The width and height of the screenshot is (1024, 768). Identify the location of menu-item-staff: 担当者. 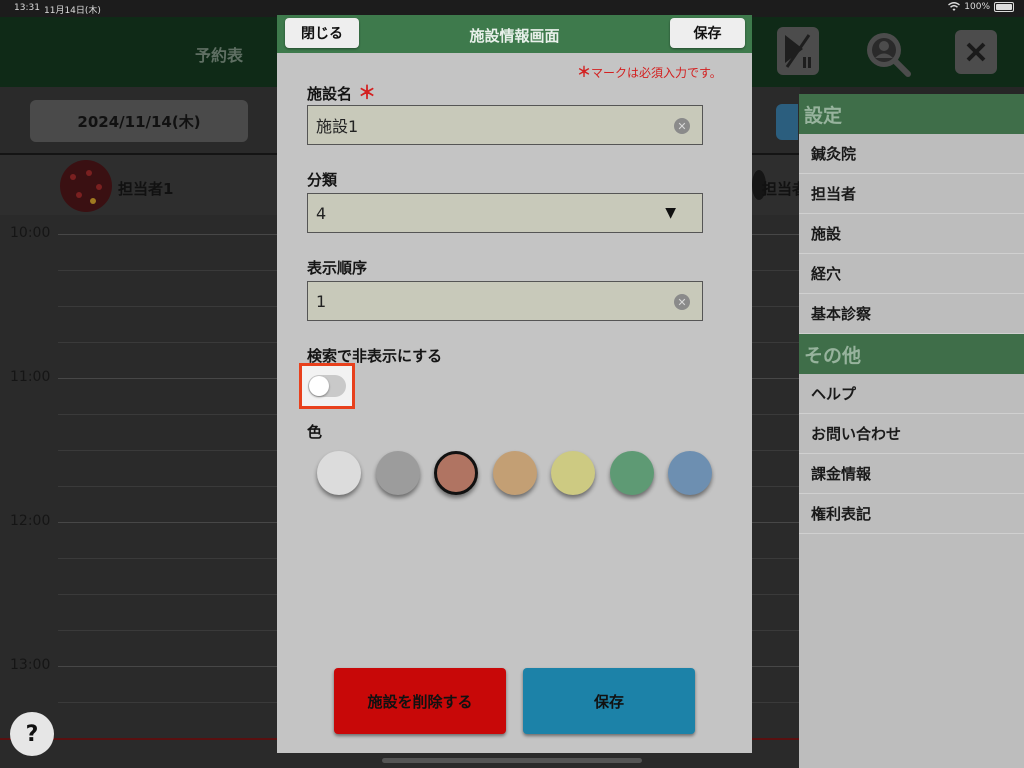
(911, 194).